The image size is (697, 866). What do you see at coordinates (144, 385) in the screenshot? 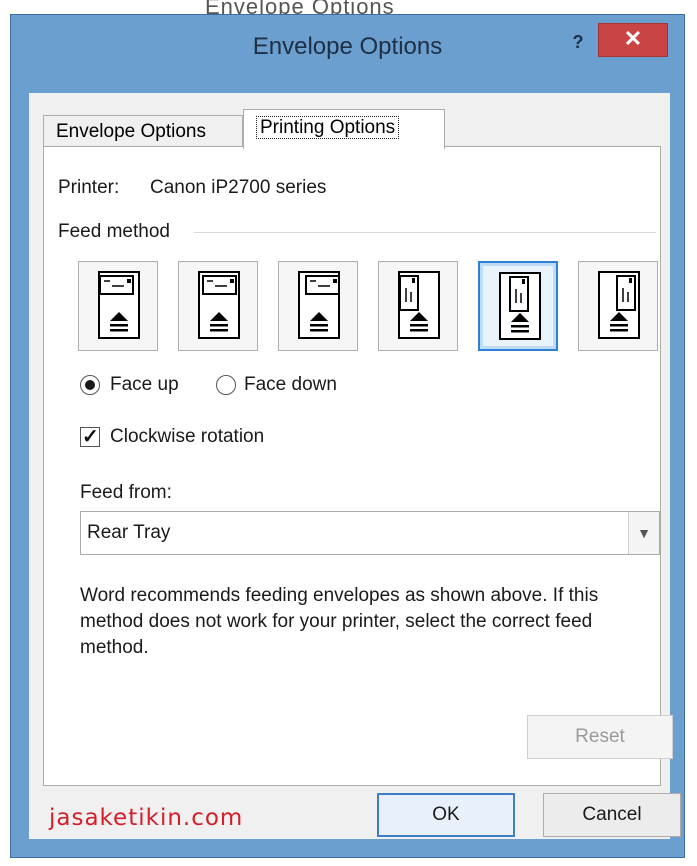
I see `face-up-label: Face up` at bounding box center [144, 385].